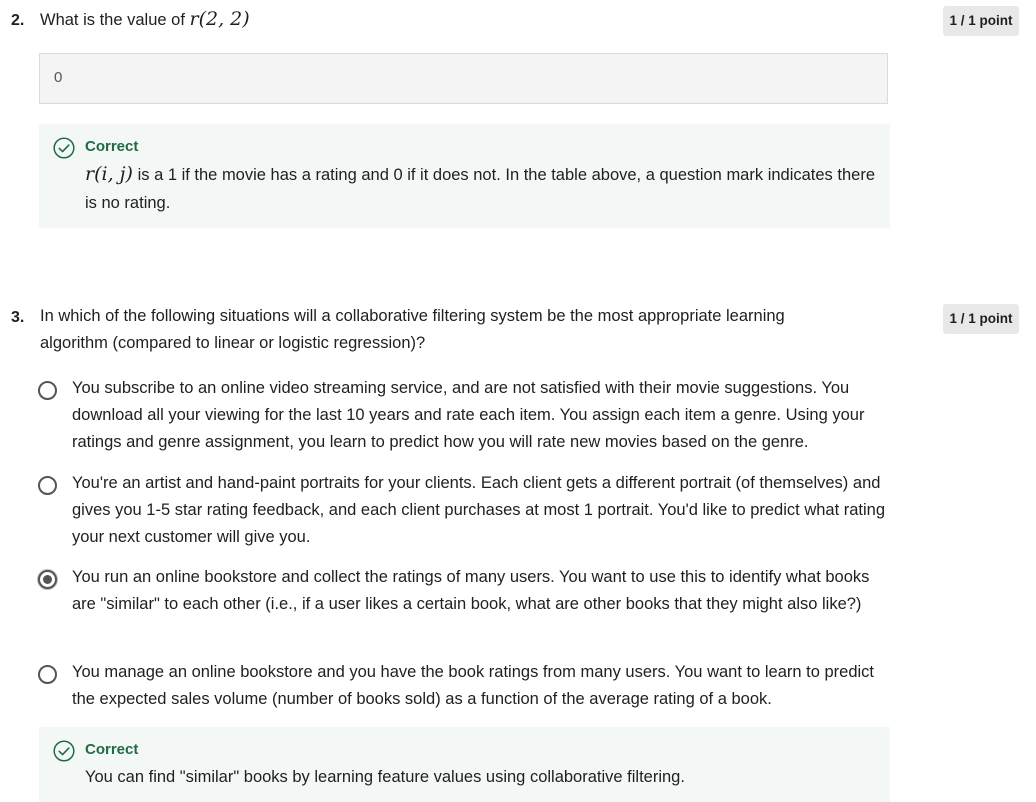  Describe the element at coordinates (18, 20) in the screenshot. I see `question-number: 2.` at that location.